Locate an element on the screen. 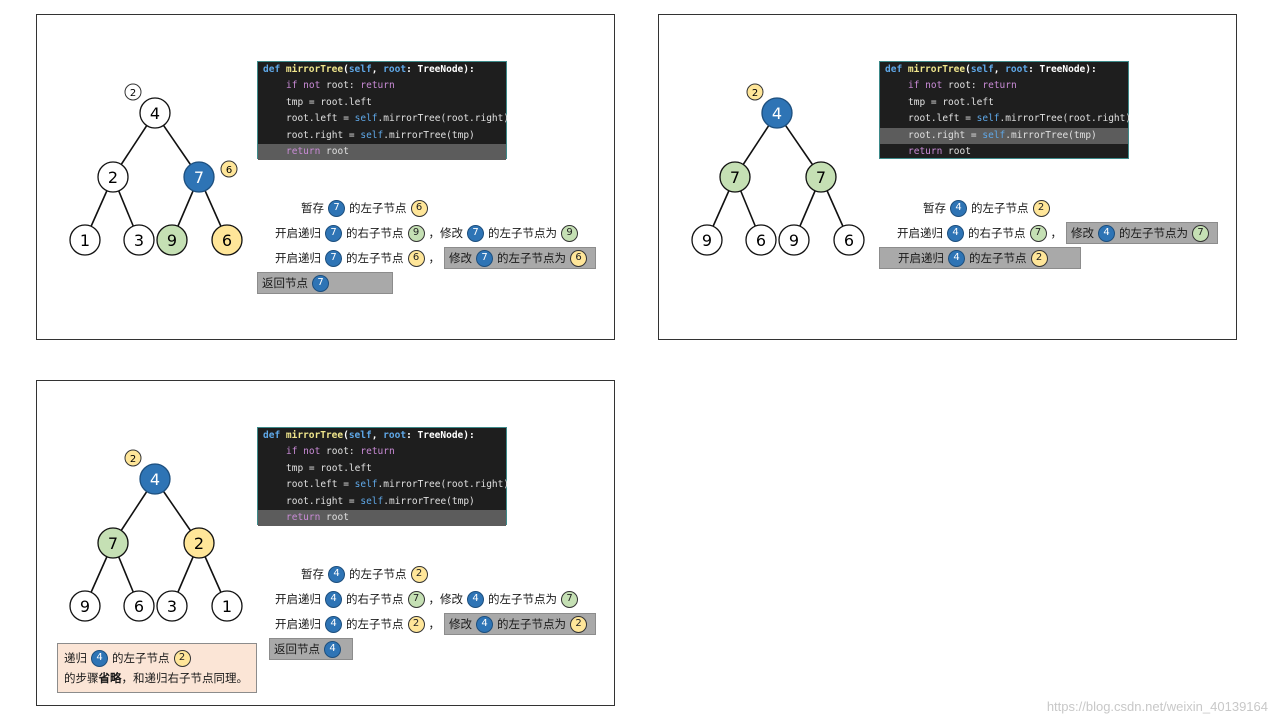 This screenshot has width=1280, height=720. step-line: 返回节点 4 is located at coordinates (311, 649).